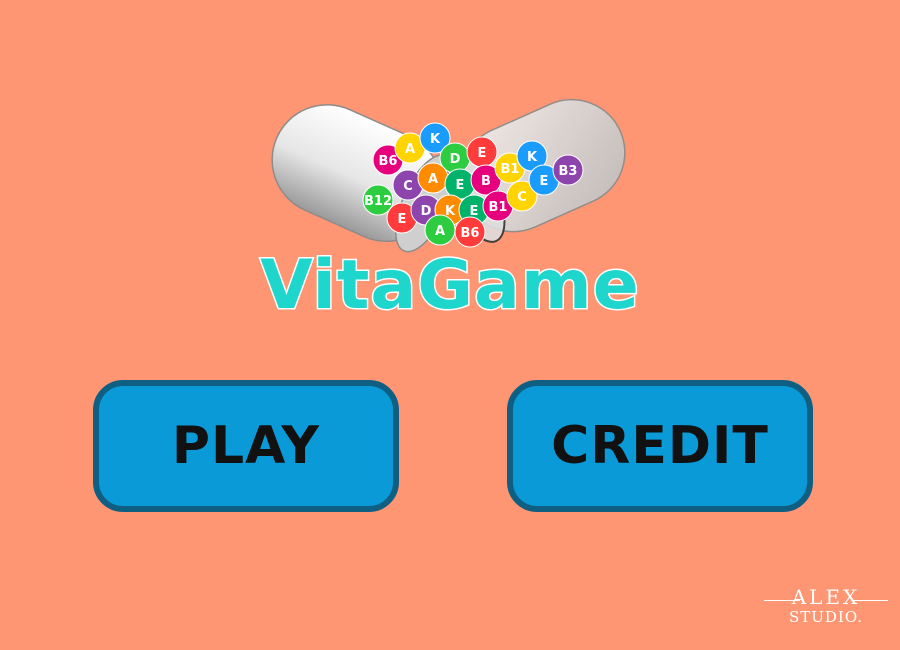 The image size is (900, 650). I want to click on play-button-label: PLAY, so click(246, 446).